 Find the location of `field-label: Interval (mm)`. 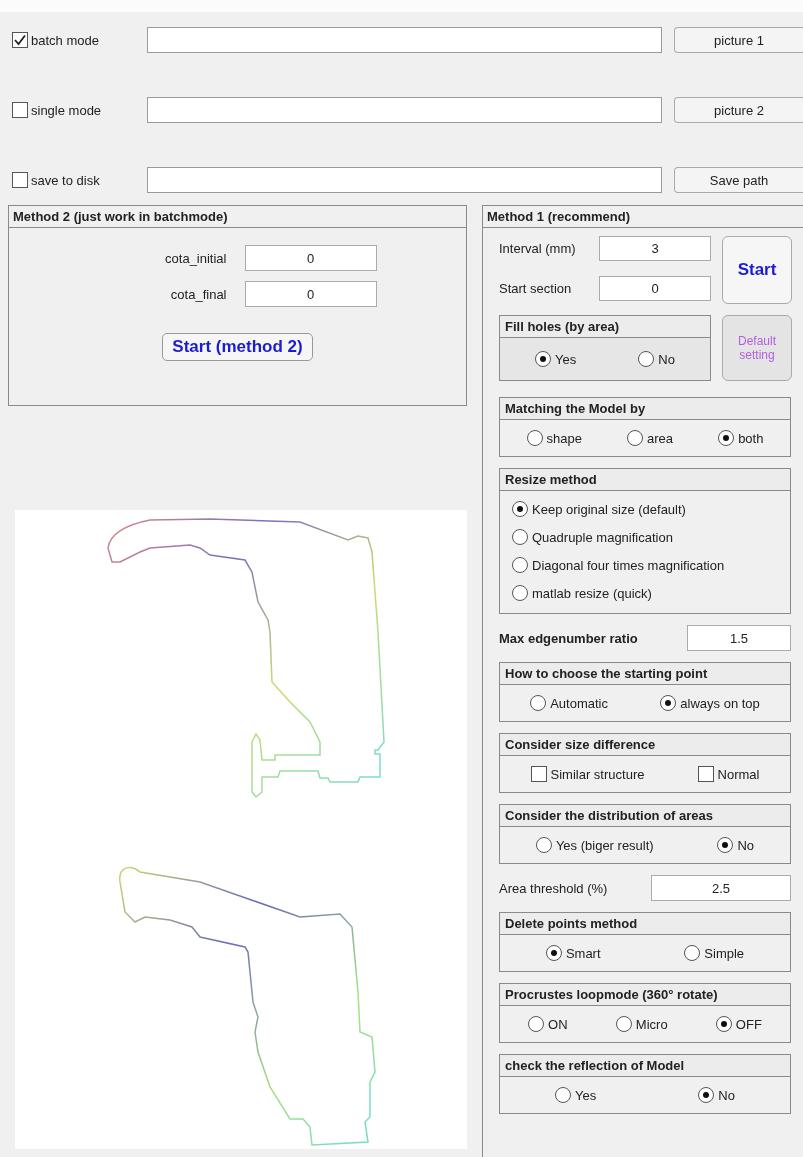

field-label: Interval (mm) is located at coordinates (538, 248).